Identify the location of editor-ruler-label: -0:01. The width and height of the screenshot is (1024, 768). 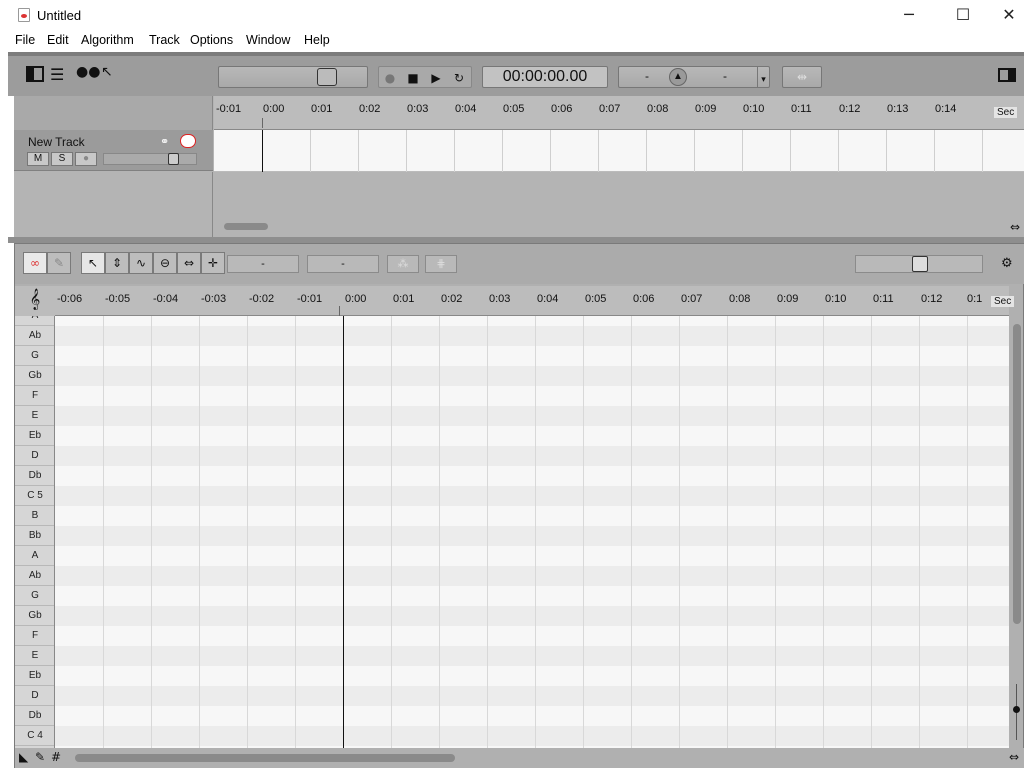
(310, 299).